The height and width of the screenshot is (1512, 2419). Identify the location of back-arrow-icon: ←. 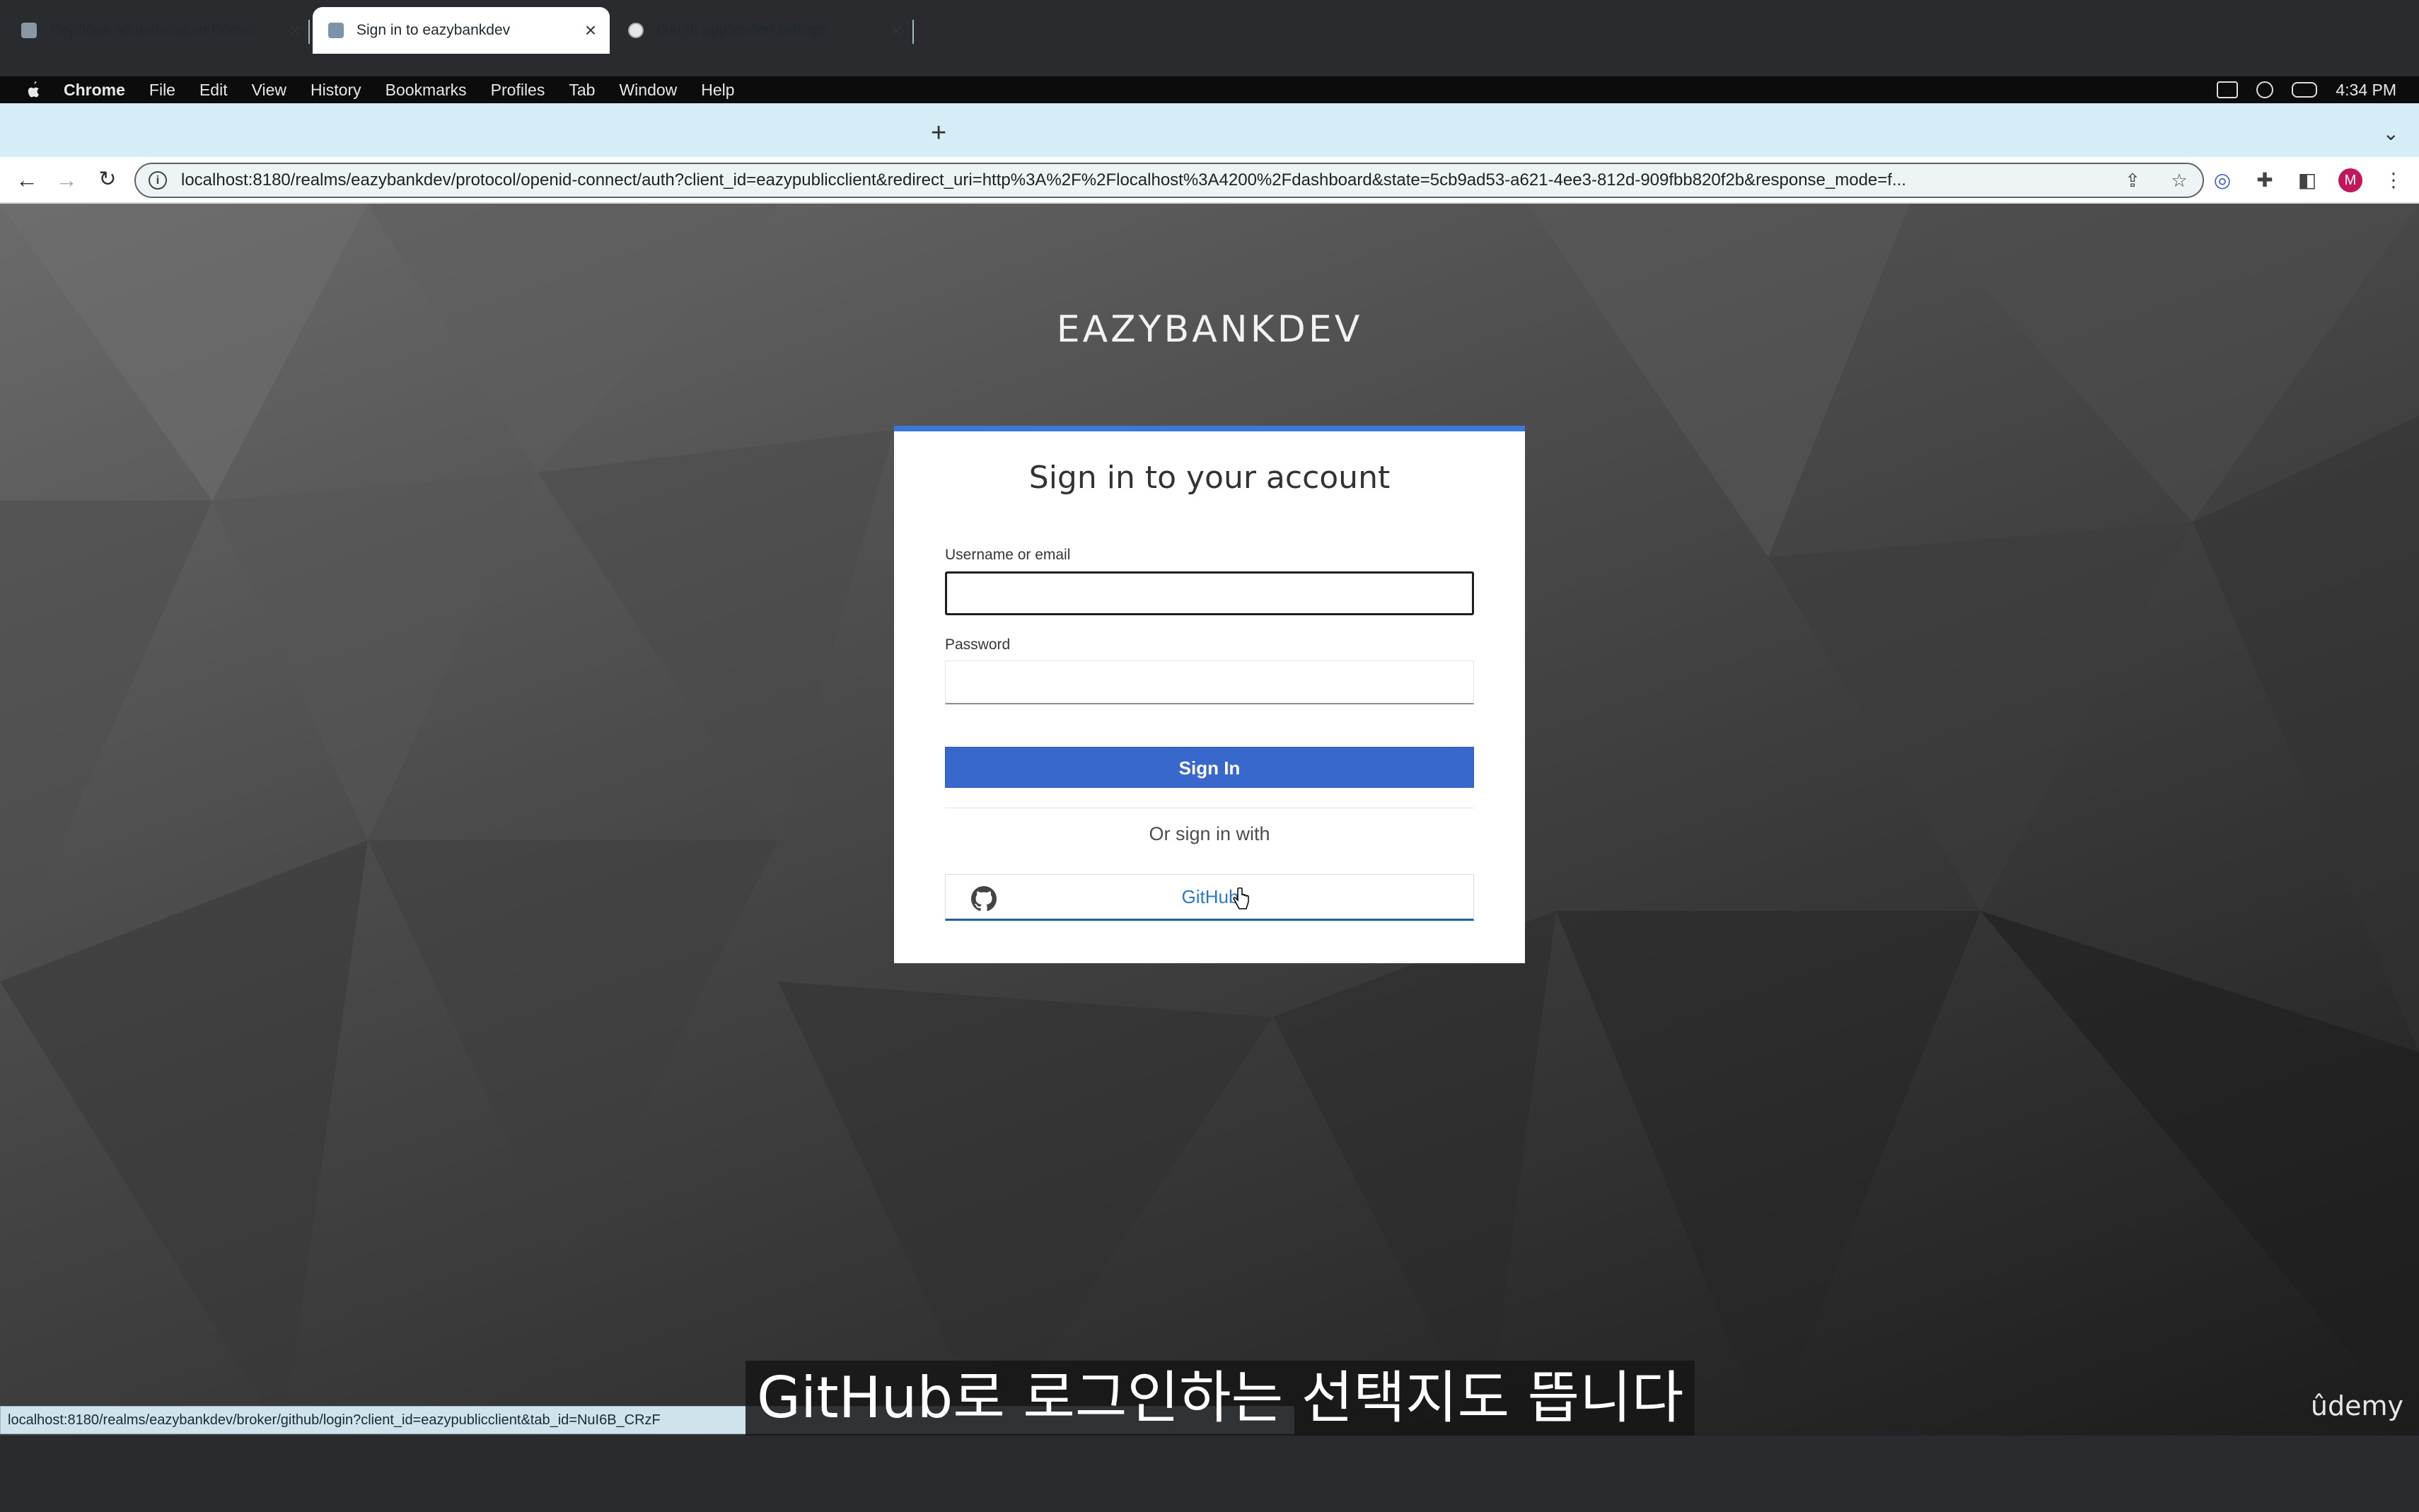
(27, 179).